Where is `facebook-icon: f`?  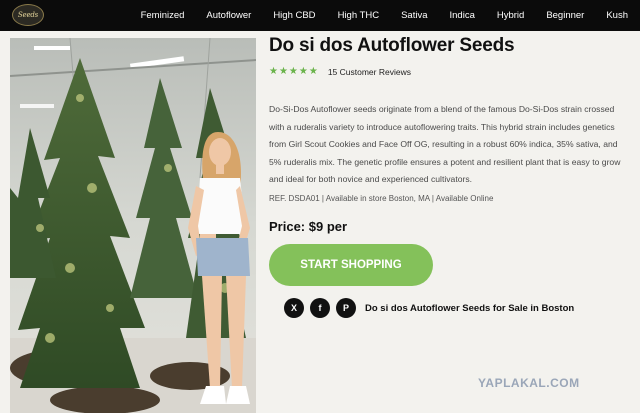
facebook-icon: f is located at coordinates (320, 308).